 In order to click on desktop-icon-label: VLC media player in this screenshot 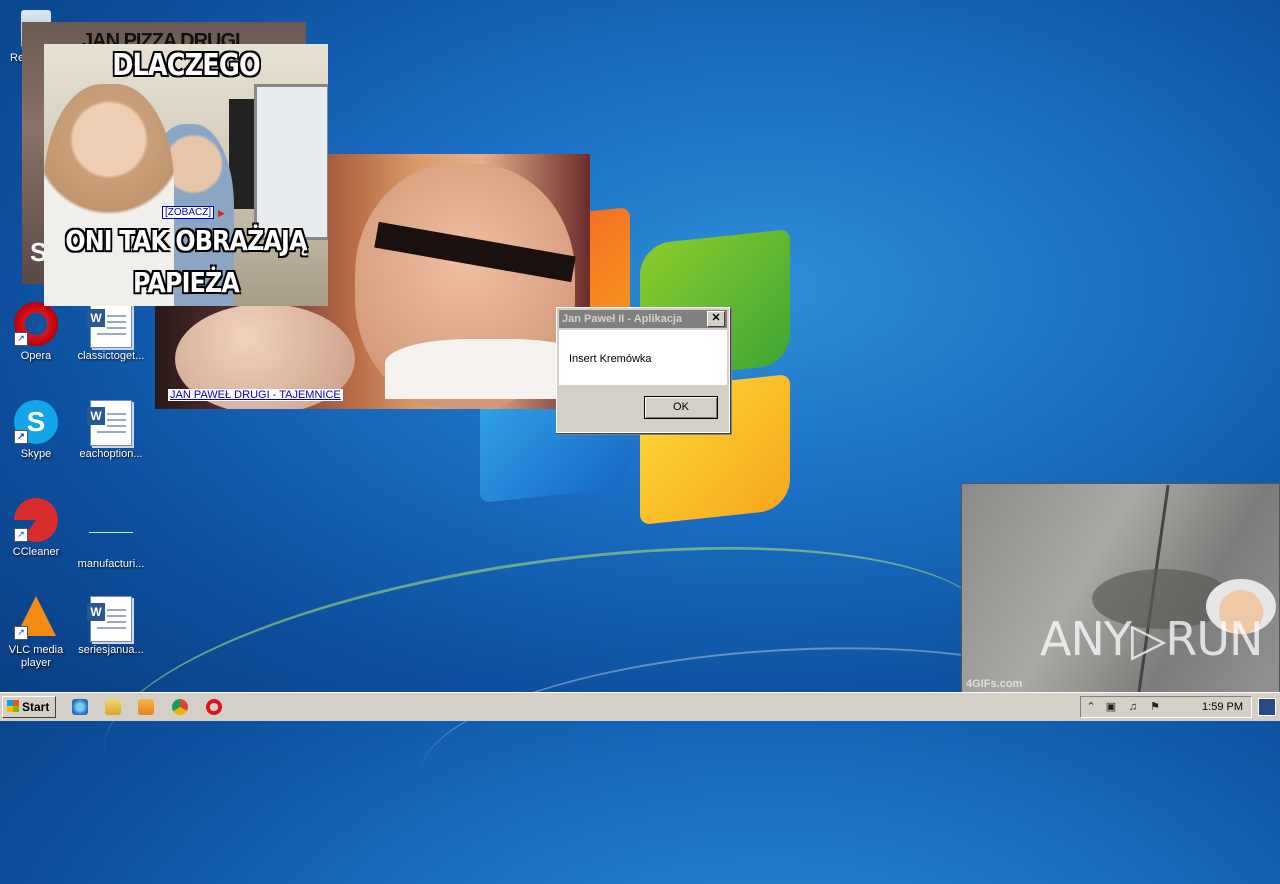, I will do `click(36, 656)`.